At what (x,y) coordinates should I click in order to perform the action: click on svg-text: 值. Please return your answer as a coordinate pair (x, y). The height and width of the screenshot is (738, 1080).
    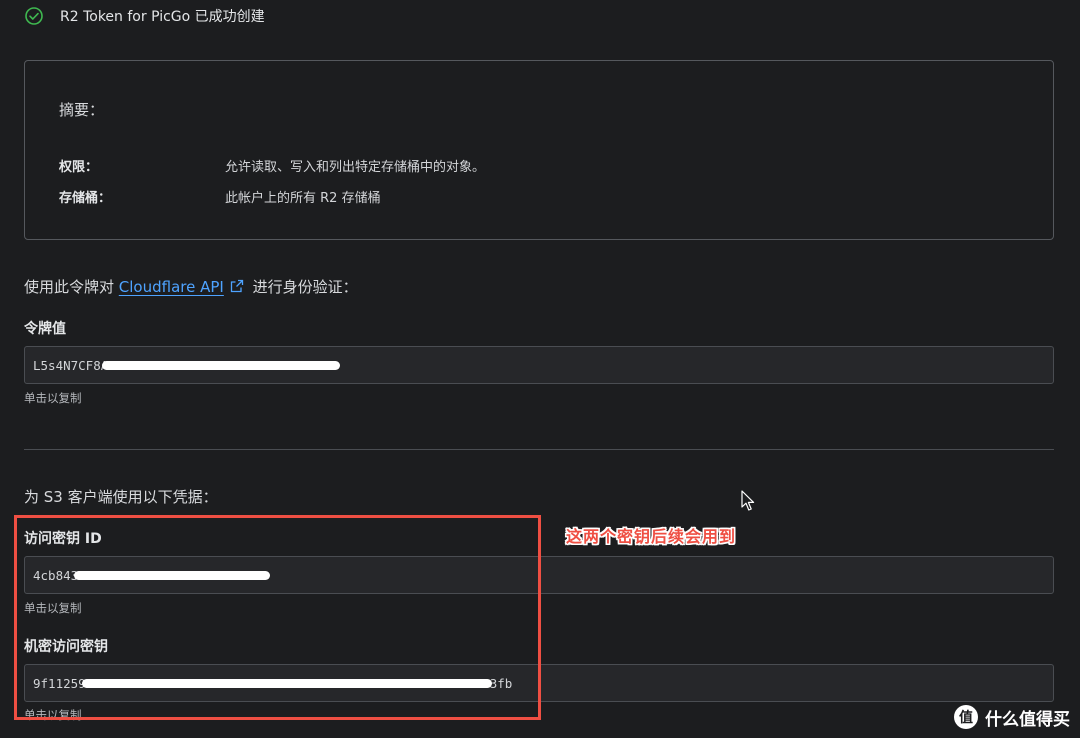
    Looking at the image, I should click on (966, 717).